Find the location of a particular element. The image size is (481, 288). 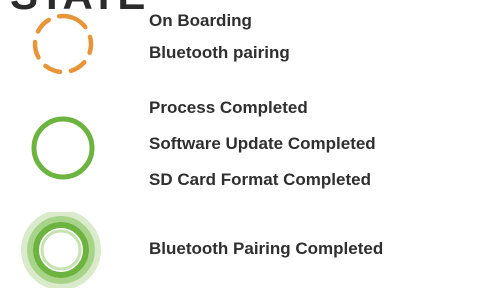

solid-green-ring-icon is located at coordinates (63, 148).